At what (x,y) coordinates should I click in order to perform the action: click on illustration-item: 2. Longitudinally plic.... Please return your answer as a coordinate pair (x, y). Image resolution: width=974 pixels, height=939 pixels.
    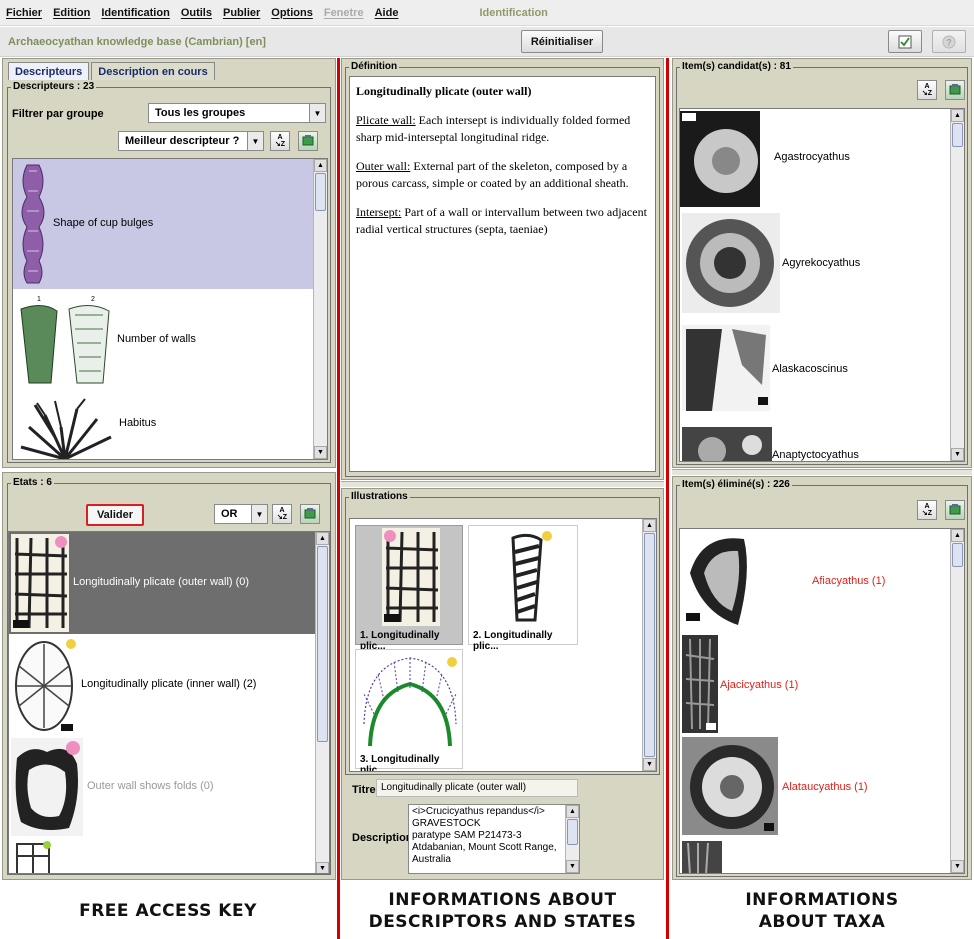
    Looking at the image, I should click on (523, 588).